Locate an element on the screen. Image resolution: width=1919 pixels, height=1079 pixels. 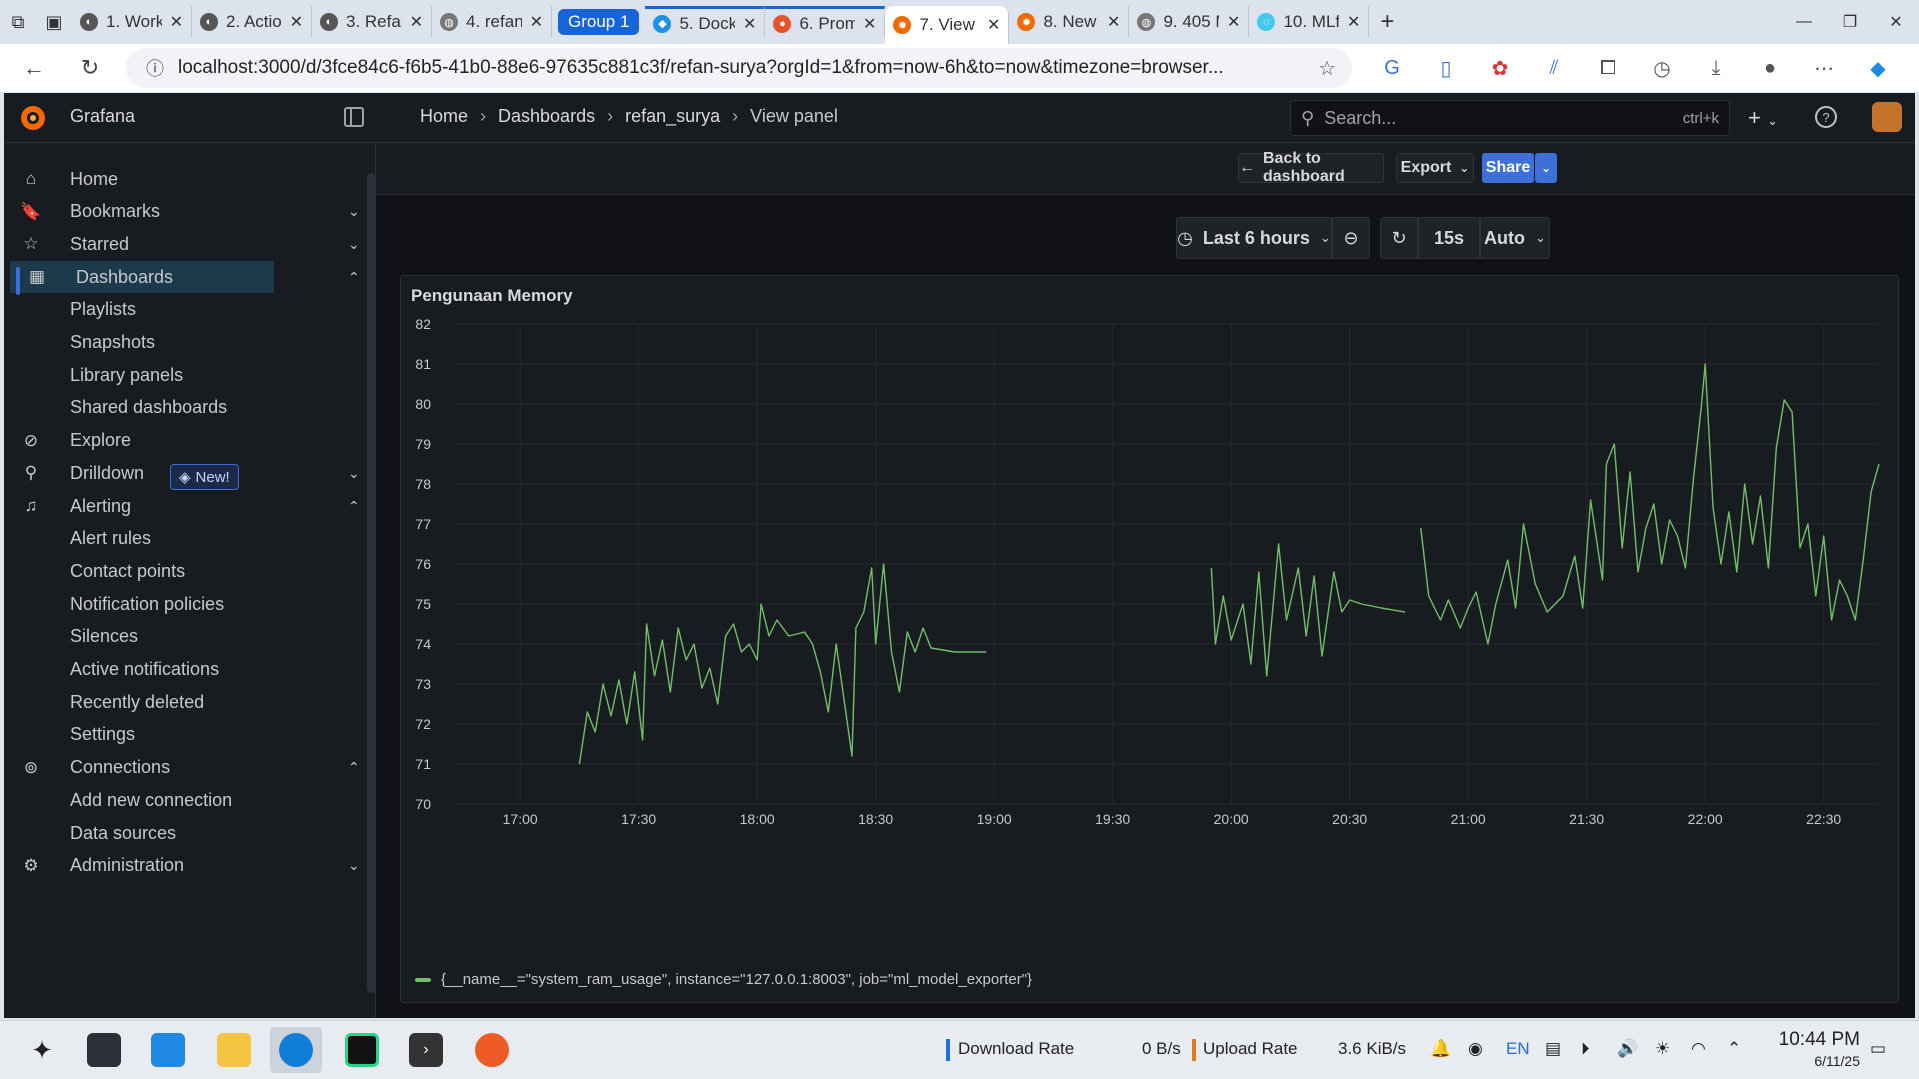
profile-icon: ● is located at coordinates (1770, 68).